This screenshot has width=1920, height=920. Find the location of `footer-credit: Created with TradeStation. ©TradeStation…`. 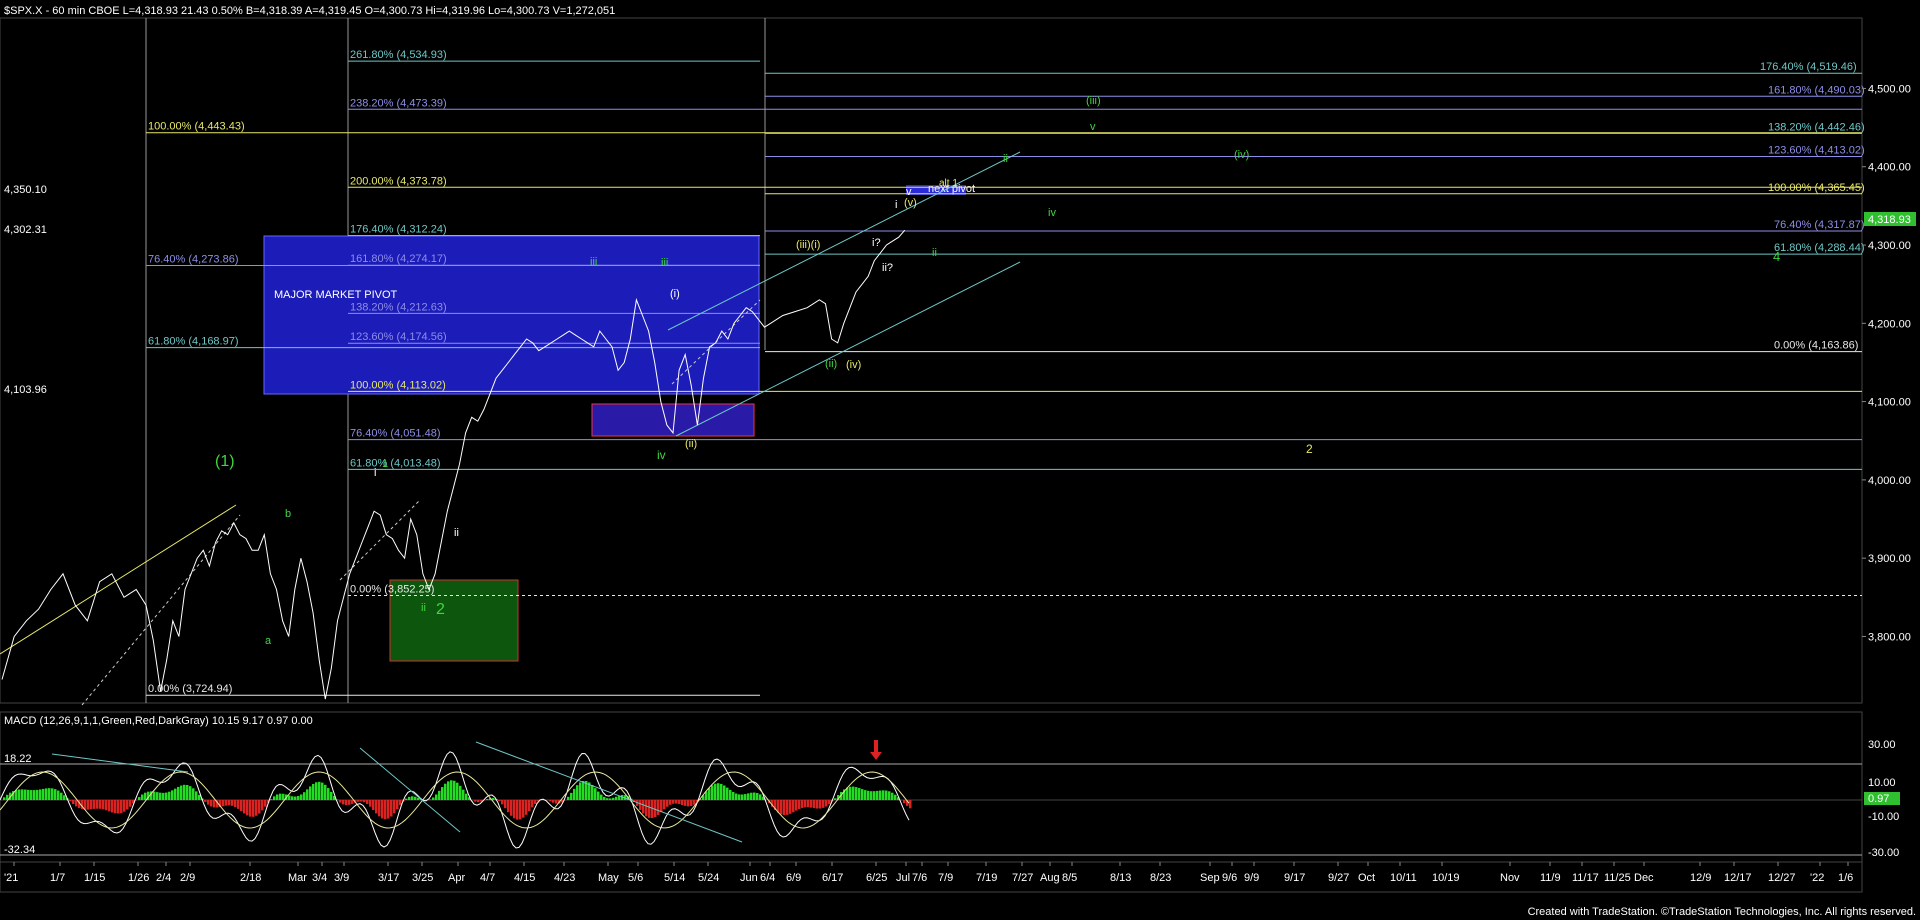

footer-credit: Created with TradeStation. ©TradeStation… is located at coordinates (1722, 912).